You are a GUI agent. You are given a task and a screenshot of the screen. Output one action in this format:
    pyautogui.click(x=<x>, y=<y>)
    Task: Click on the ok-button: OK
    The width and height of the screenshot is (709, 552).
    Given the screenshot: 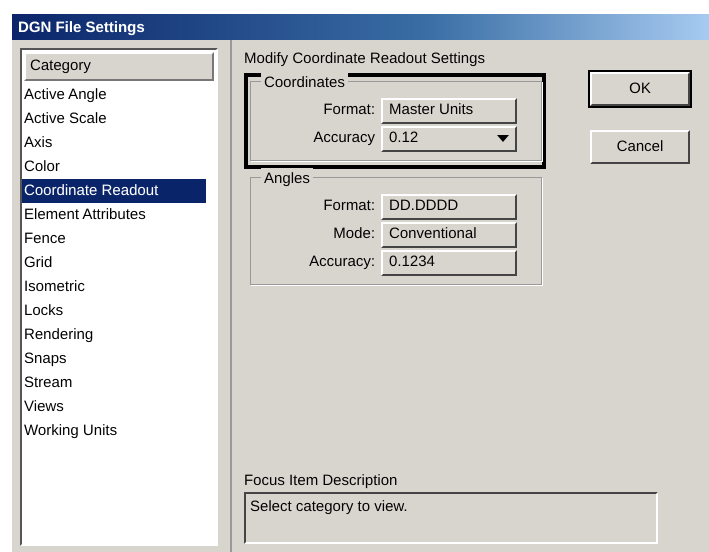 What is the action you would take?
    pyautogui.click(x=640, y=89)
    